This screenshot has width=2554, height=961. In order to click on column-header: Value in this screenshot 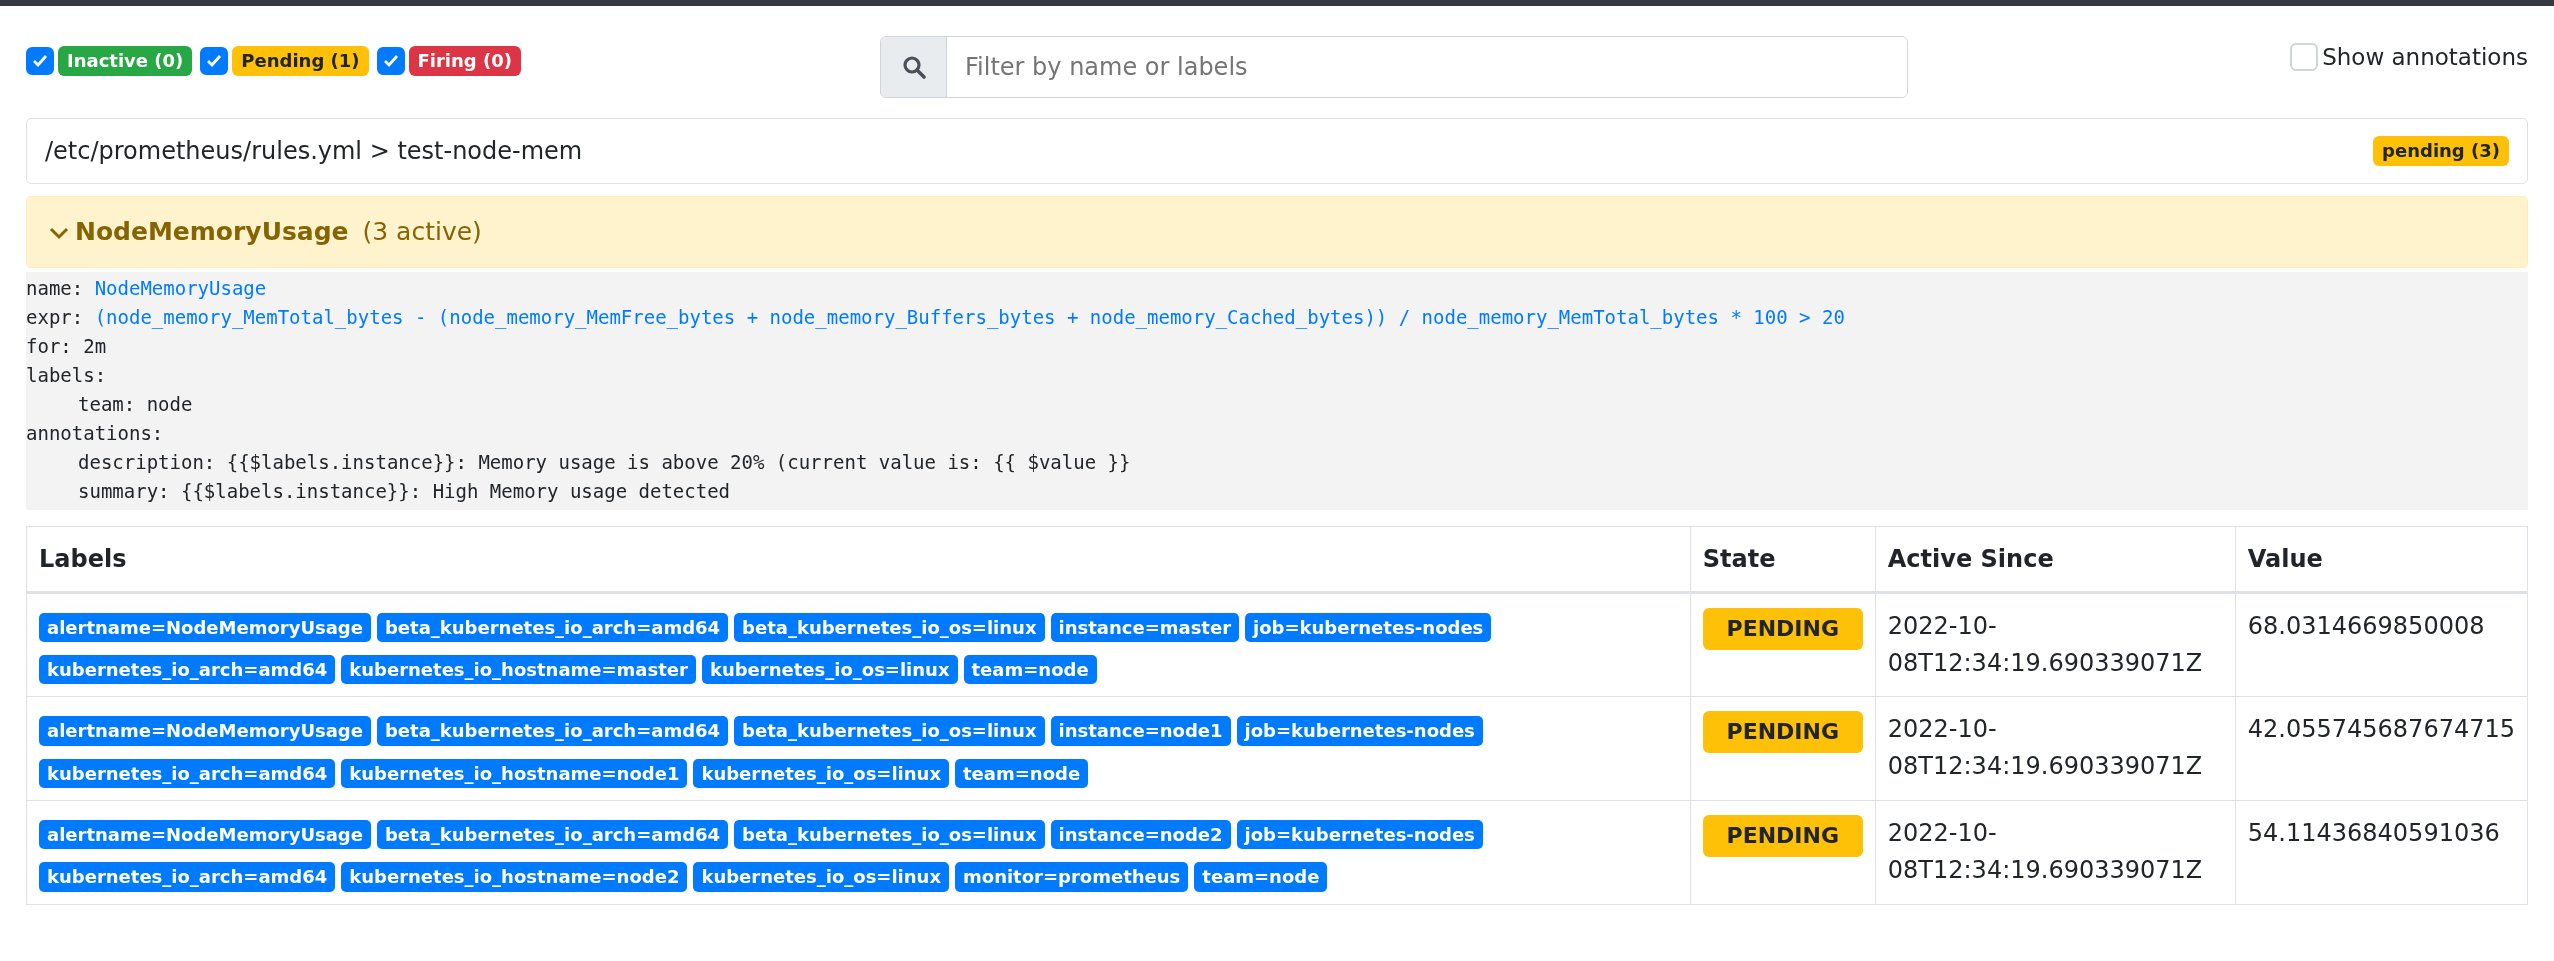, I will do `click(2381, 559)`.